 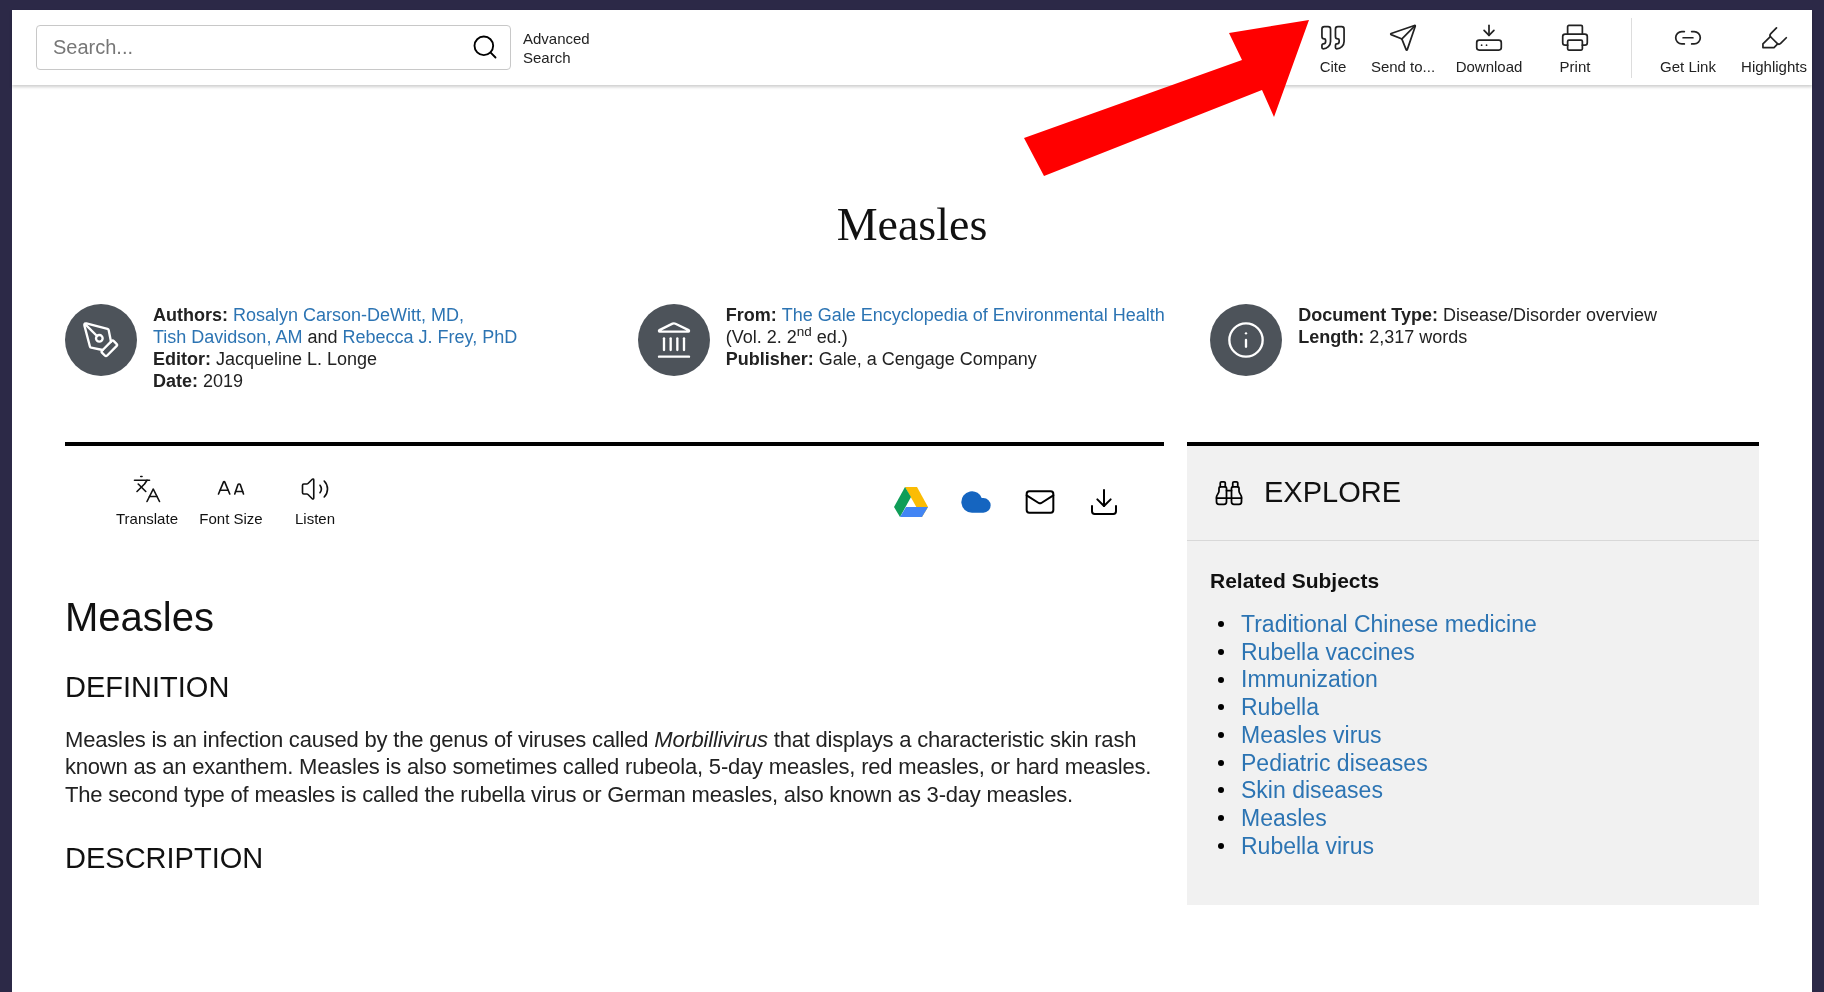 I want to click on meta-label: Length:, so click(x=1331, y=337).